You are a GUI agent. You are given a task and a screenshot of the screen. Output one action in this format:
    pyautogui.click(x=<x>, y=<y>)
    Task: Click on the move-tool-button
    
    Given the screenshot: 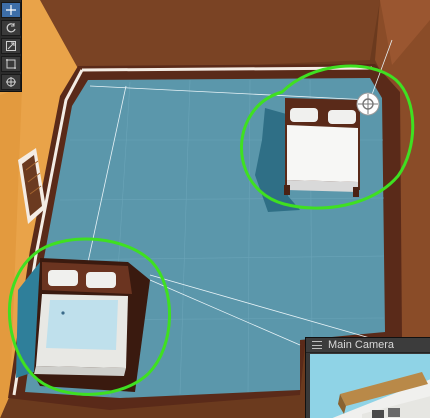 What is the action you would take?
    pyautogui.click(x=11, y=10)
    